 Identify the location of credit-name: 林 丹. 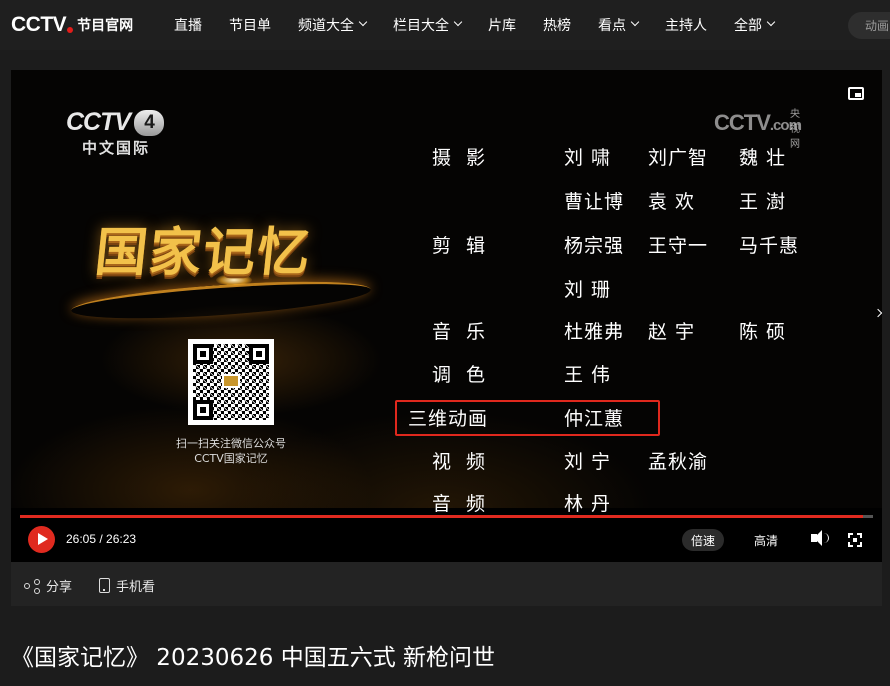
(588, 504).